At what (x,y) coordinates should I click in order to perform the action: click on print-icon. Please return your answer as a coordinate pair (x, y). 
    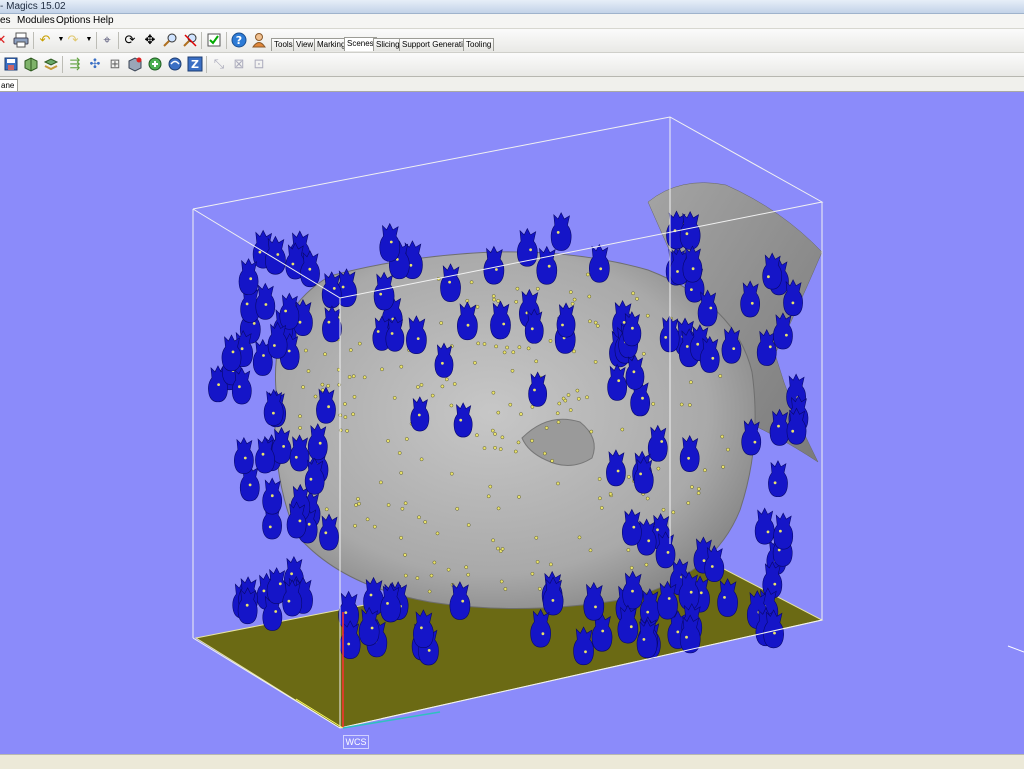
    Looking at the image, I should click on (21, 40).